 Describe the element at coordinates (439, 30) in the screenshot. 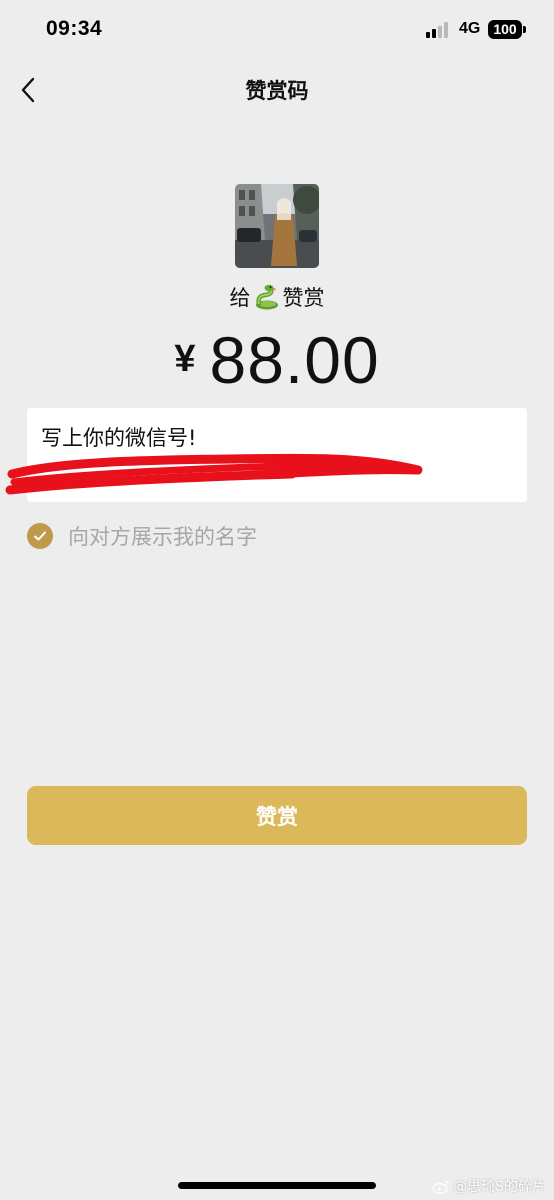

I see `cellular-signal-icon` at that location.